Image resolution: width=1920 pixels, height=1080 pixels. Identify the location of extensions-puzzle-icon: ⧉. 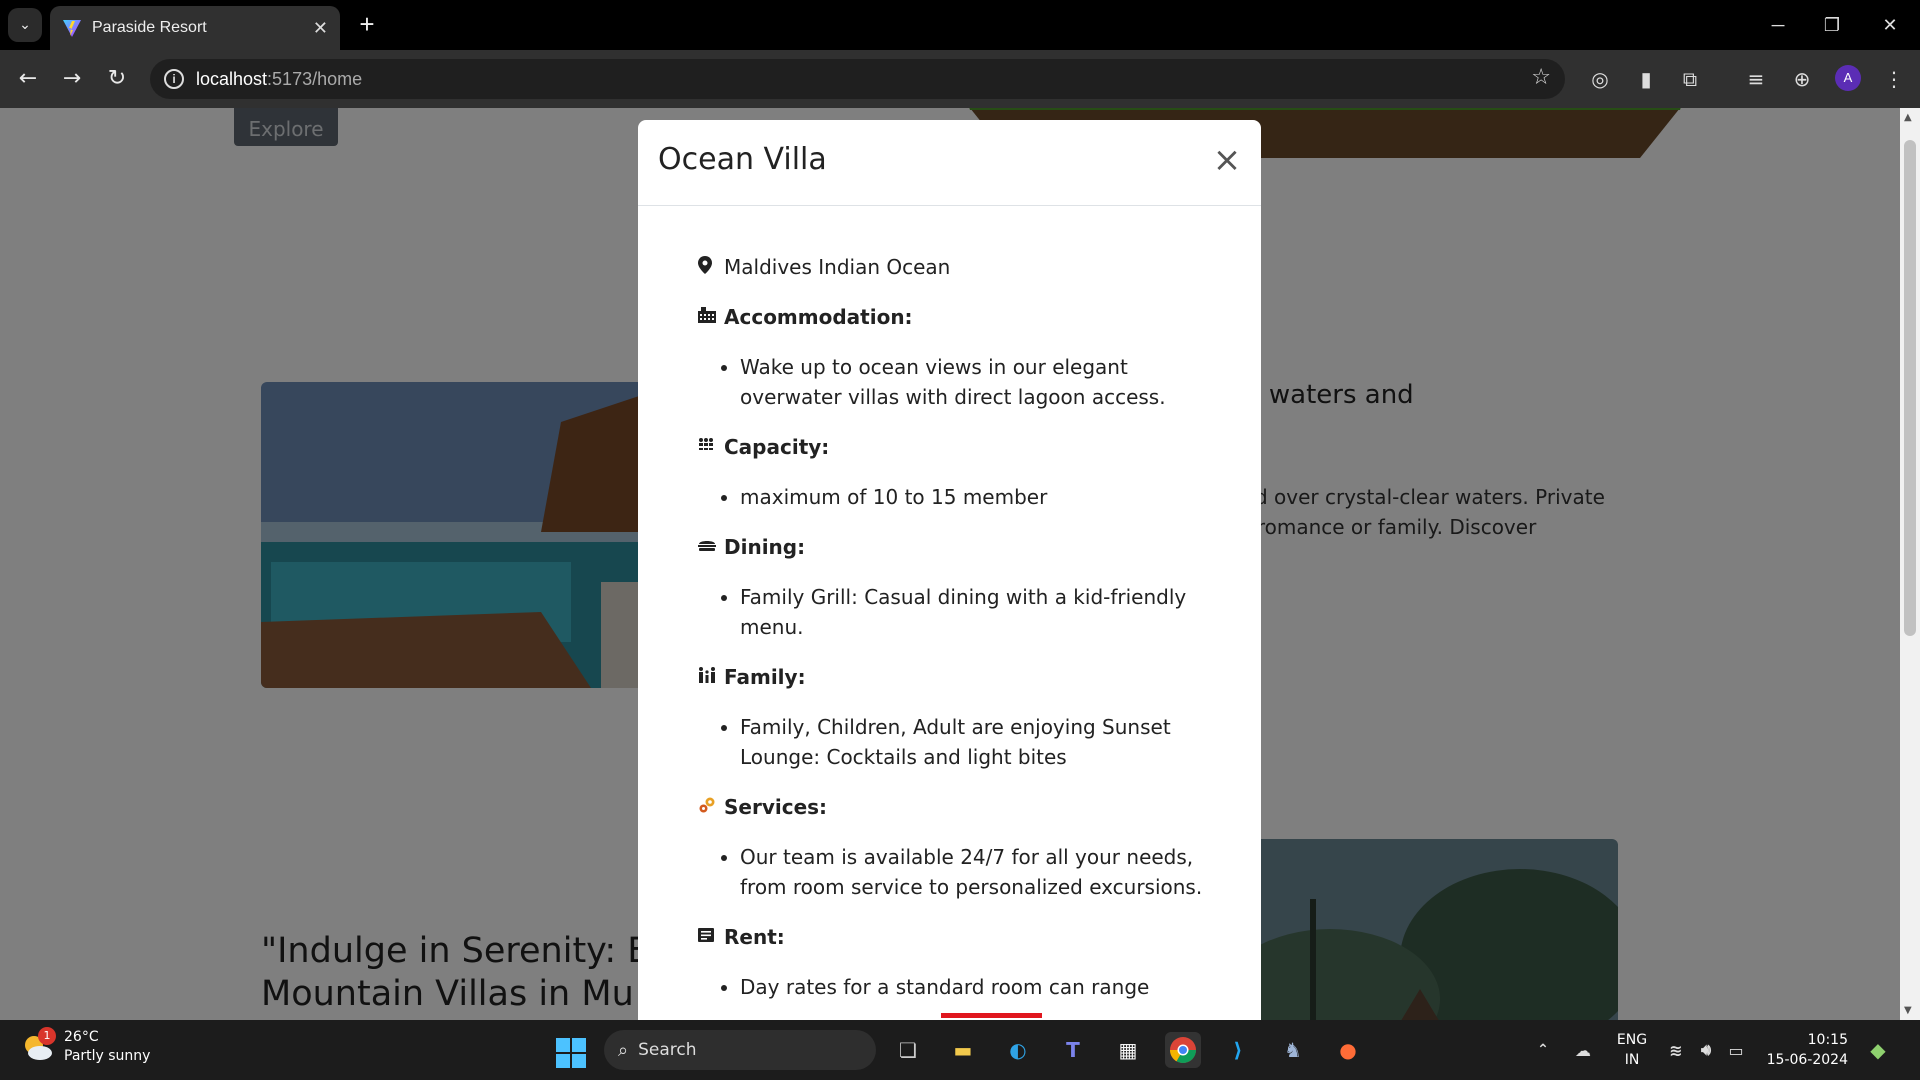
(1690, 79).